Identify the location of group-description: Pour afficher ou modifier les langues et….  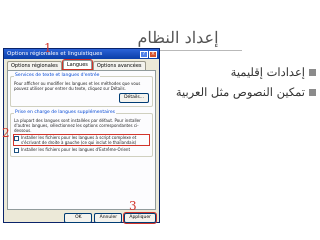
(77, 86).